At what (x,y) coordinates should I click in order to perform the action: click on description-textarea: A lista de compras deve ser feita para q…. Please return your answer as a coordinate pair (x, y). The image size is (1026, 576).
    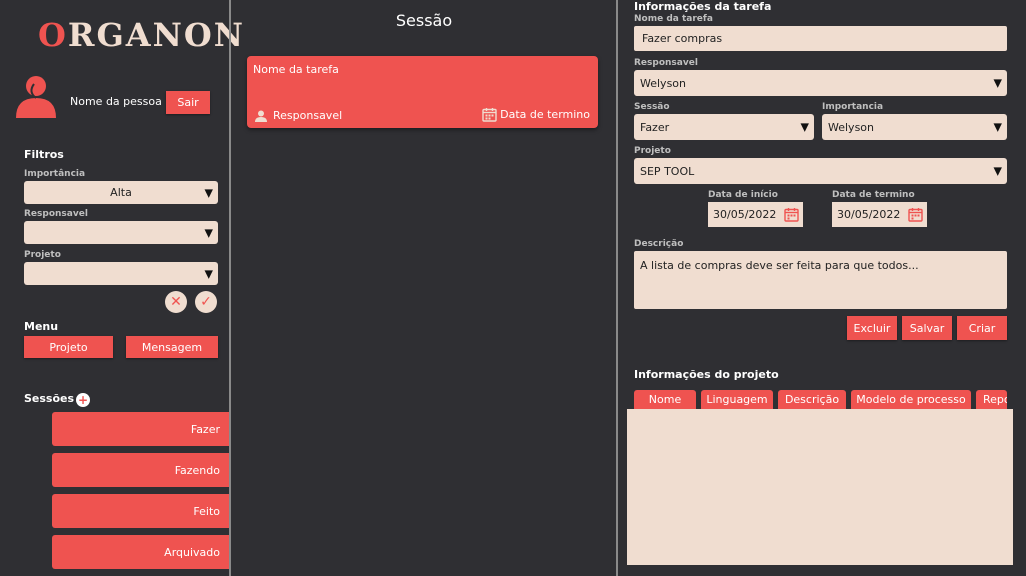
    Looking at the image, I should click on (820, 280).